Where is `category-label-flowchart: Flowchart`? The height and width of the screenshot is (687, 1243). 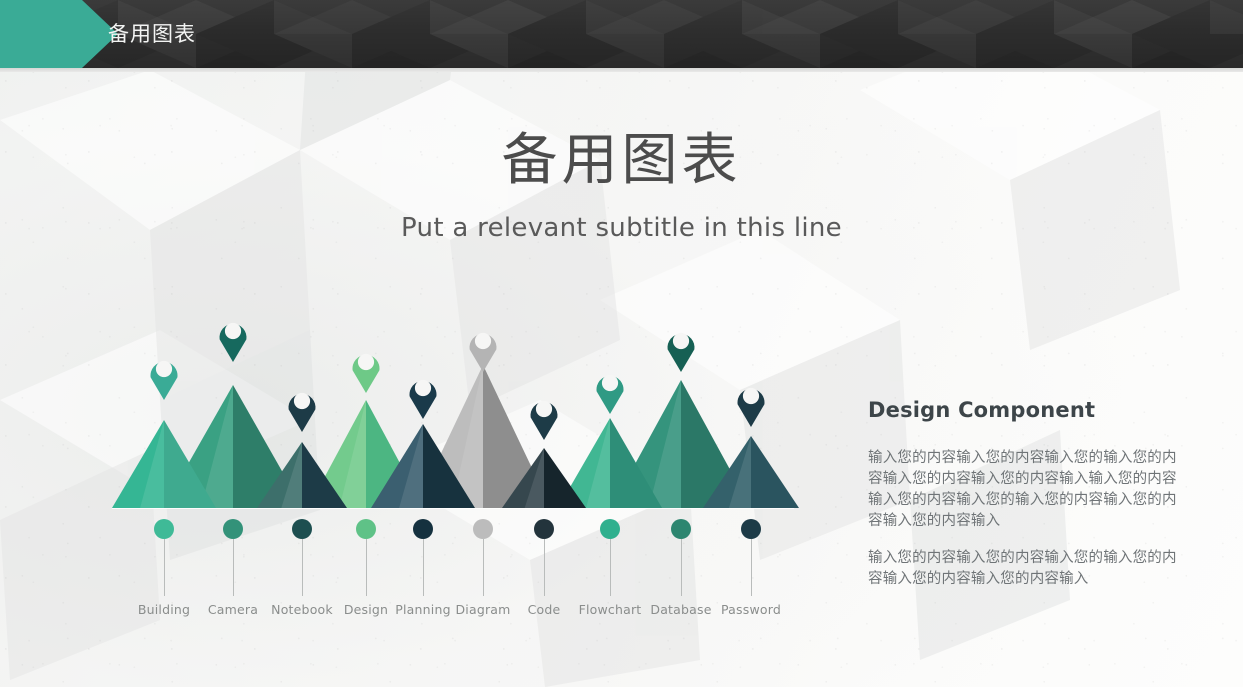
category-label-flowchart: Flowchart is located at coordinates (610, 609).